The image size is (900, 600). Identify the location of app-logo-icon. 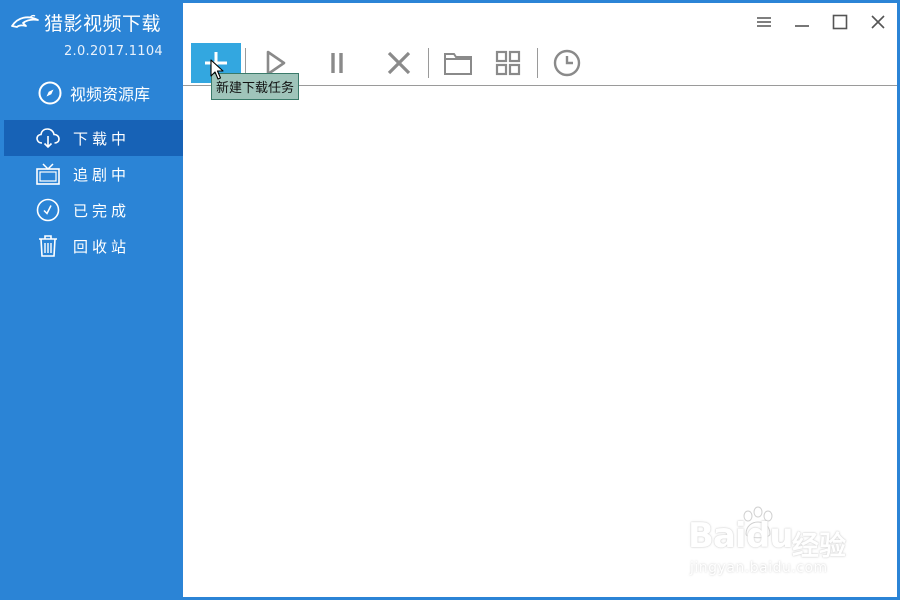
(25, 21).